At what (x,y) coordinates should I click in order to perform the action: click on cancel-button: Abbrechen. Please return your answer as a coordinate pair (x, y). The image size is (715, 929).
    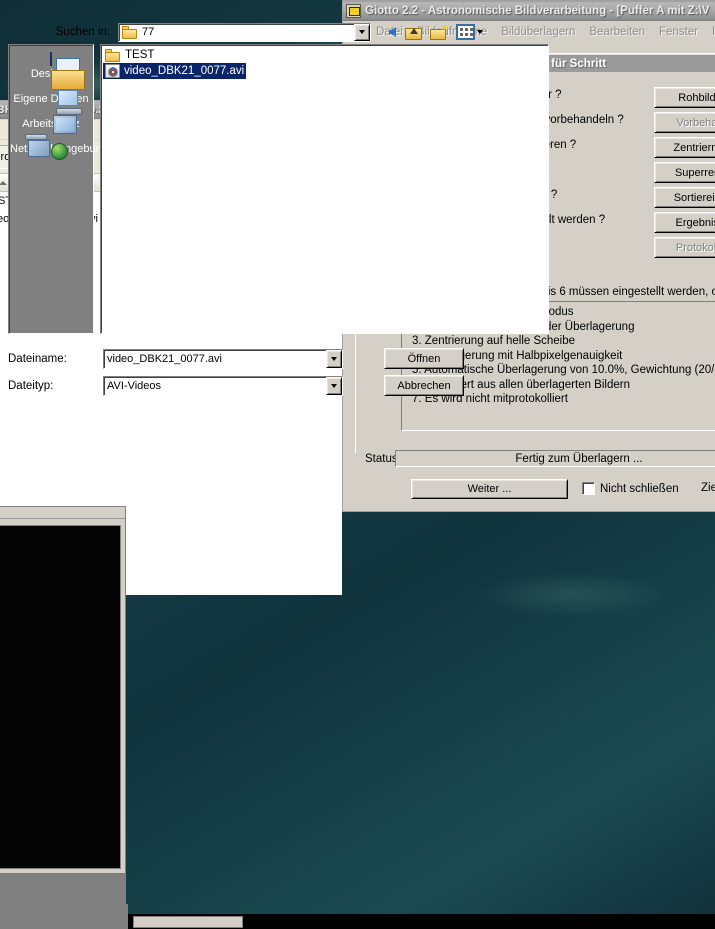
    Looking at the image, I should click on (424, 385).